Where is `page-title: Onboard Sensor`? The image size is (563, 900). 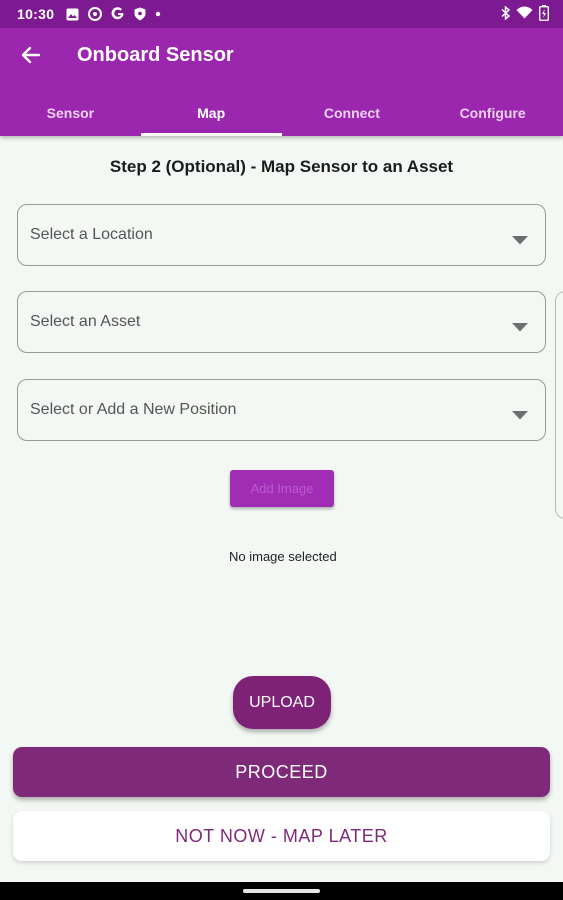 page-title: Onboard Sensor is located at coordinates (155, 55).